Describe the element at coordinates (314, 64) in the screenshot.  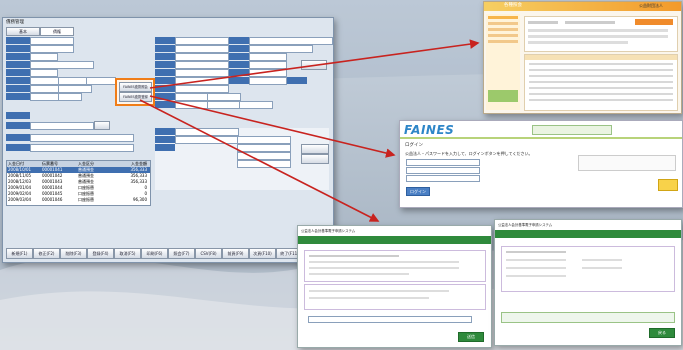
I see `arrow-to-inquiry` at that location.